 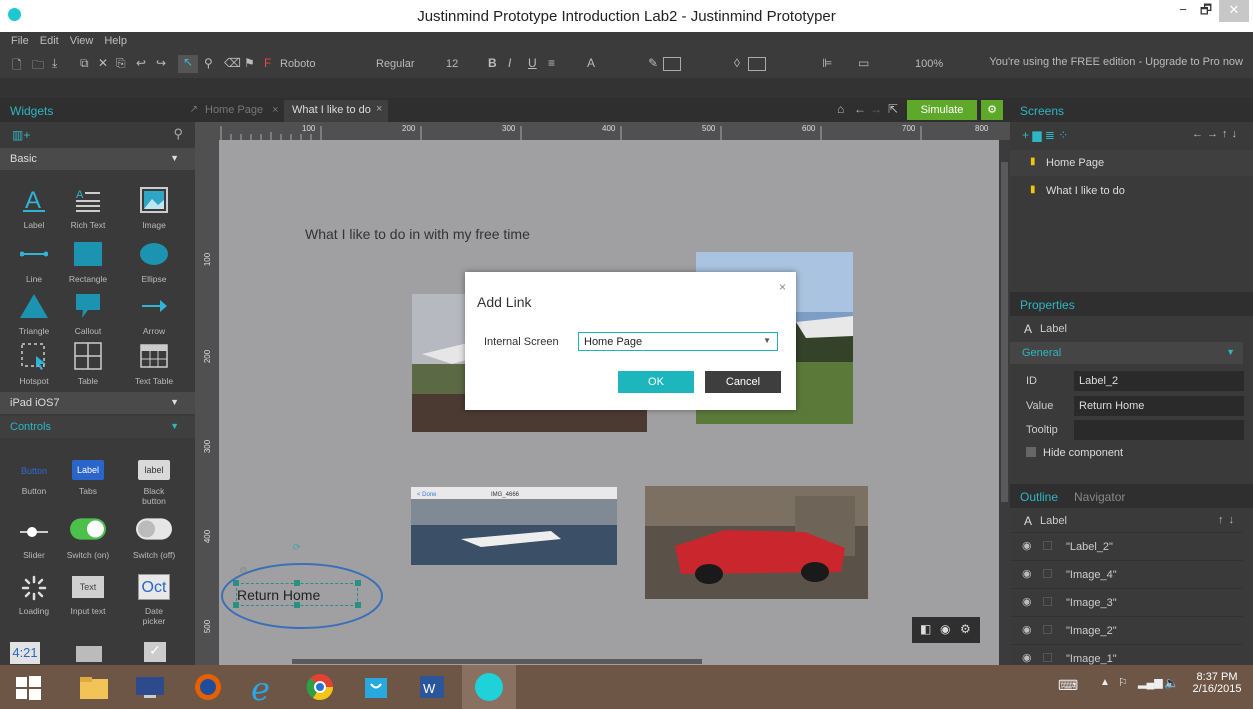 What do you see at coordinates (1206, 11) in the screenshot?
I see `maximize-button: 🗗` at bounding box center [1206, 11].